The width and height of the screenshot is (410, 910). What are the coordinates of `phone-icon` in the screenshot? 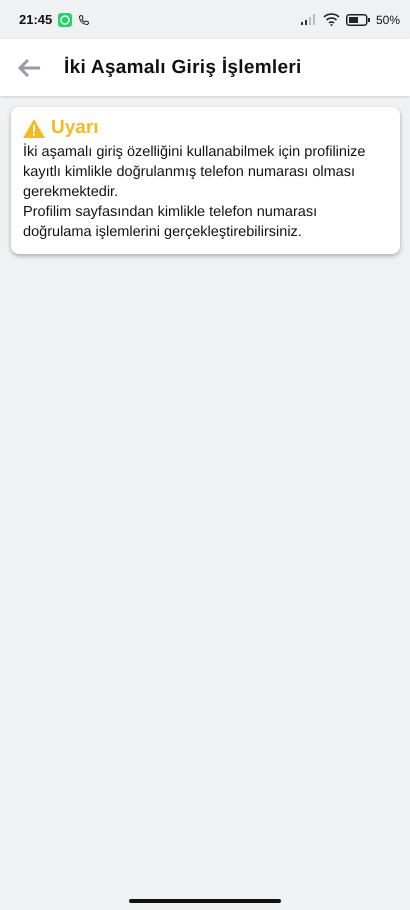 It's located at (84, 20).